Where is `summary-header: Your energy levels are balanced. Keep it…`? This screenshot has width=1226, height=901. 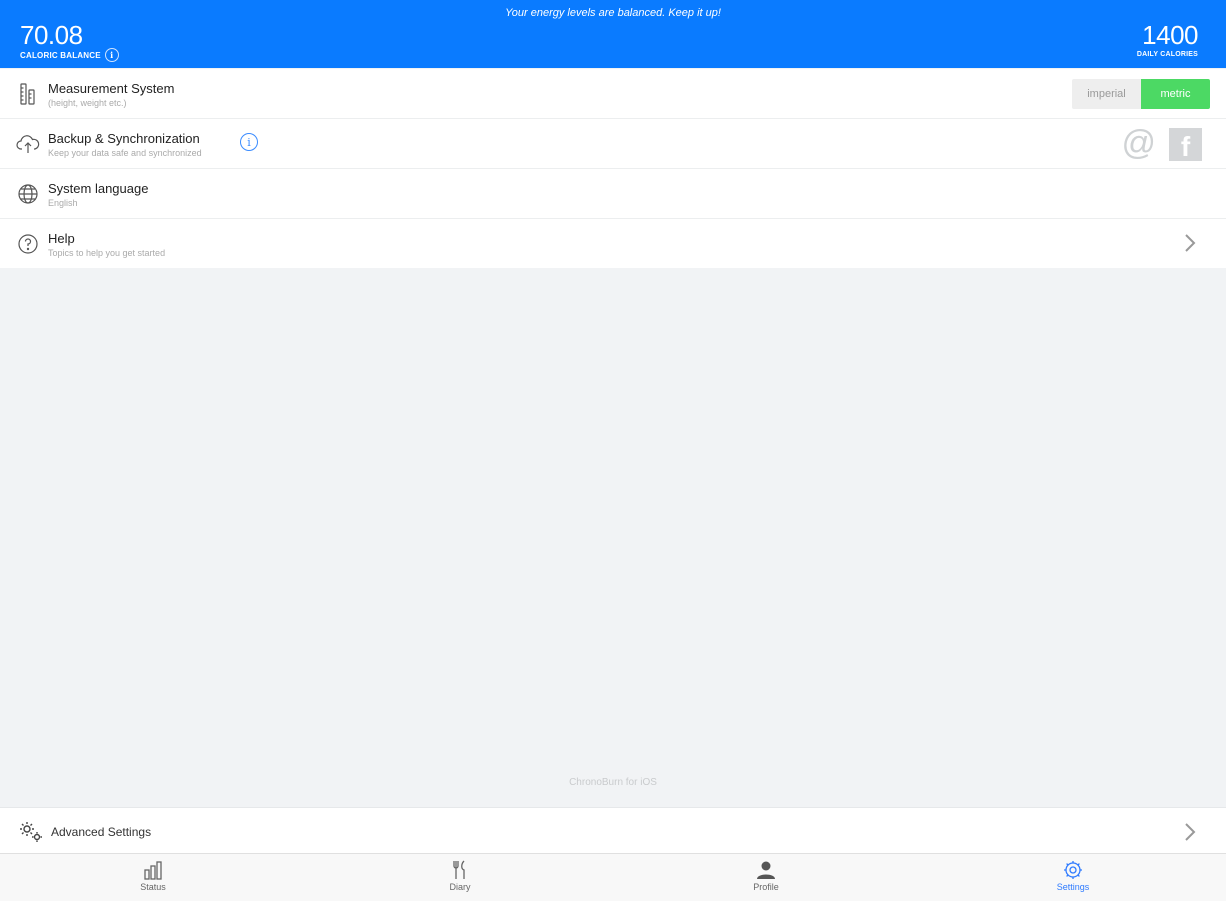
summary-header: Your energy levels are balanced. Keep it… is located at coordinates (613, 34).